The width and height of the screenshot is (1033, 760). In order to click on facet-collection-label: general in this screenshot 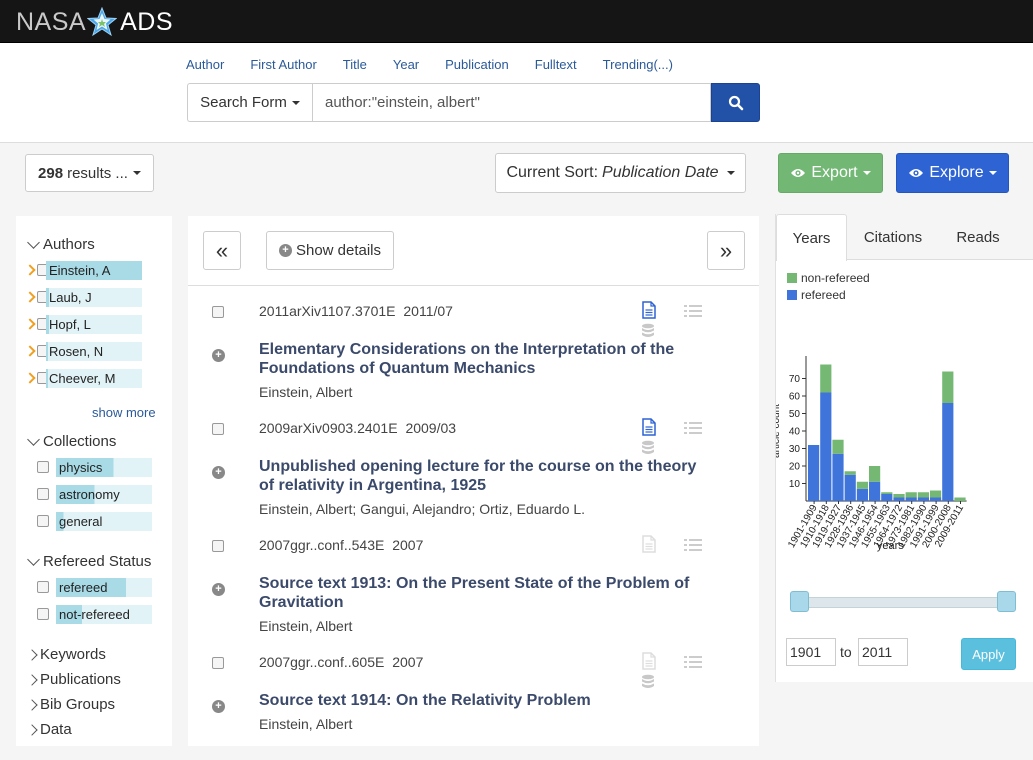, I will do `click(104, 521)`.